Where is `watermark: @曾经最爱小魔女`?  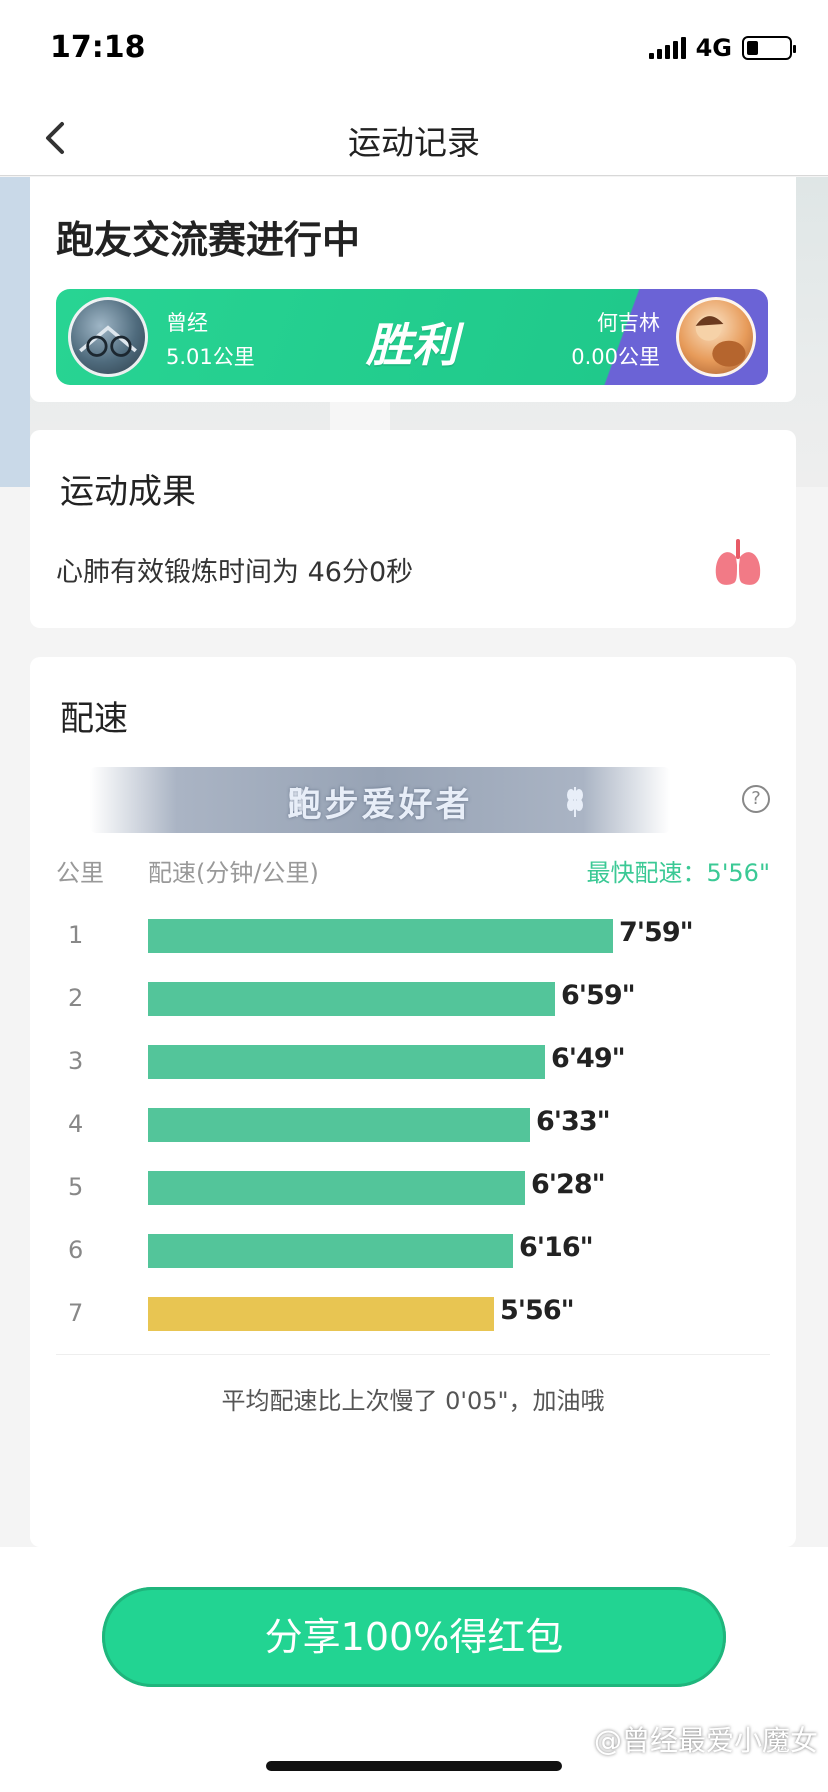 watermark: @曾经最爱小魔女 is located at coordinates (705, 1740).